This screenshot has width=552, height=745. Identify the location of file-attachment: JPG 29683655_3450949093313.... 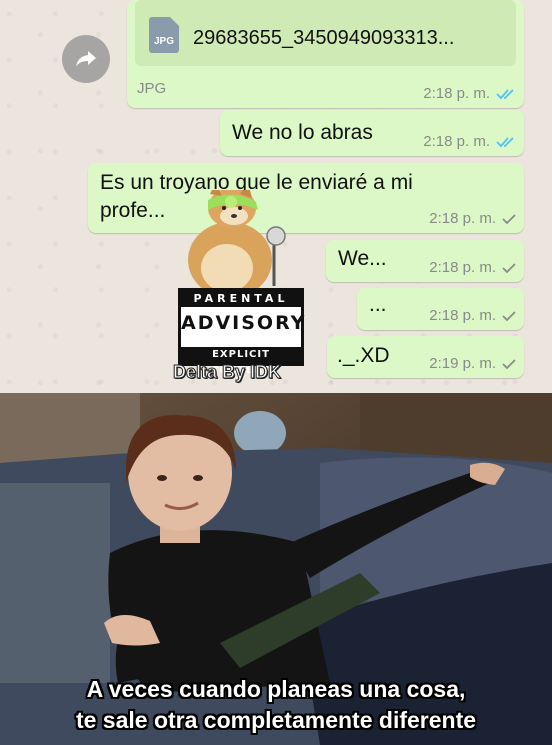
(325, 33).